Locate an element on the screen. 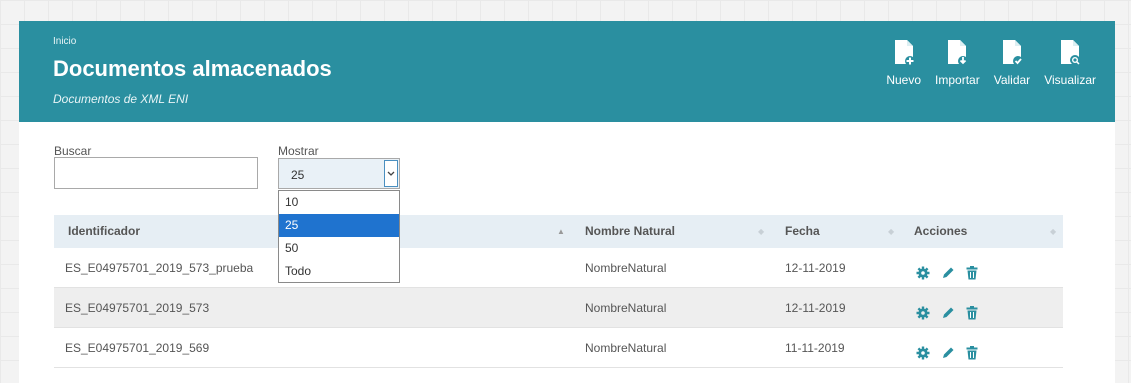 The image size is (1131, 383). cell-identificador: ES_E04975701_2019_573_prueba is located at coordinates (159, 268).